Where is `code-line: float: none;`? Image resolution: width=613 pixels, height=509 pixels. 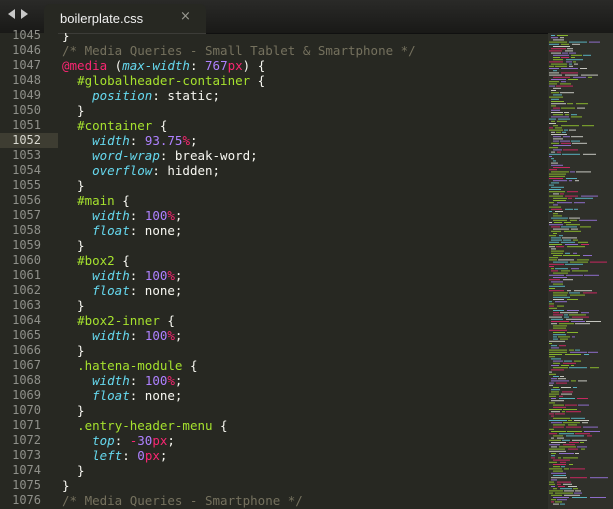
code-line: float: none; is located at coordinates (122, 395).